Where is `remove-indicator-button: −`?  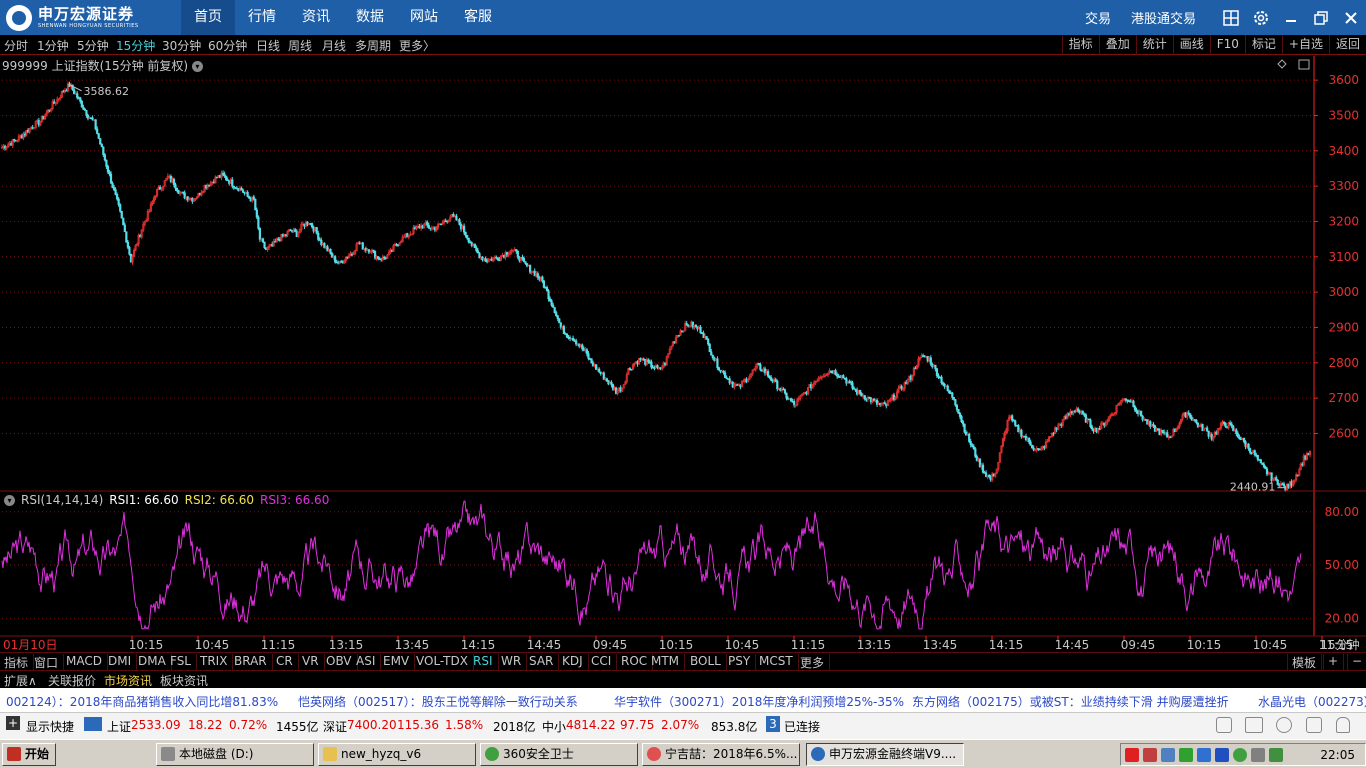 remove-indicator-button: − is located at coordinates (1356, 662).